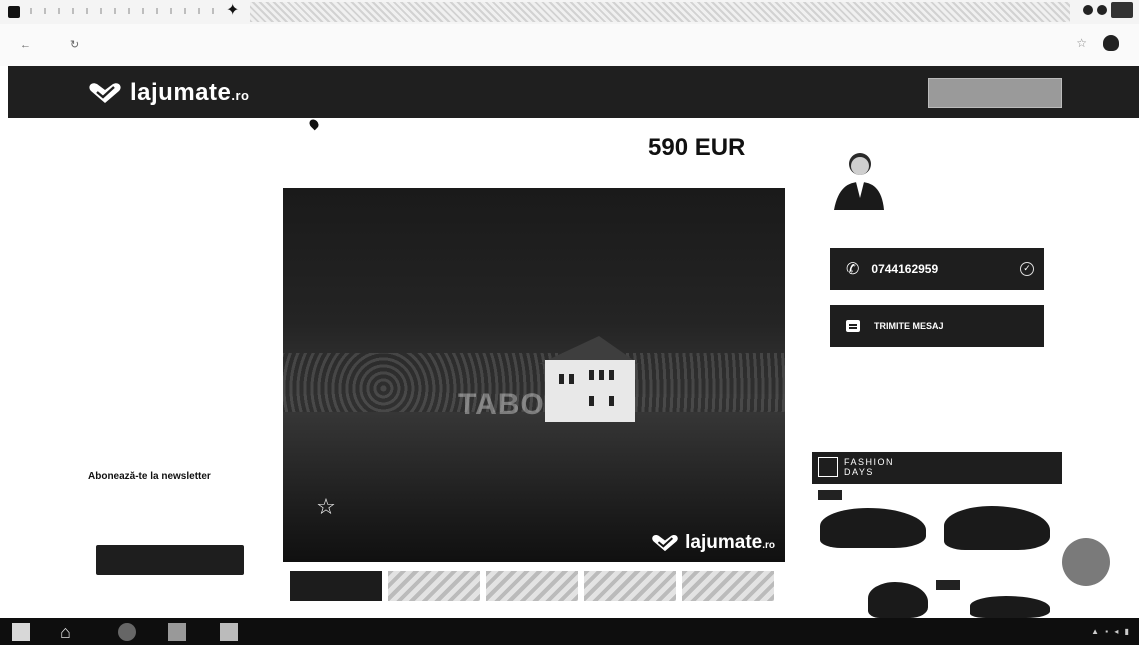  I want to click on site-header: lajumate.ro, so click(573, 92).